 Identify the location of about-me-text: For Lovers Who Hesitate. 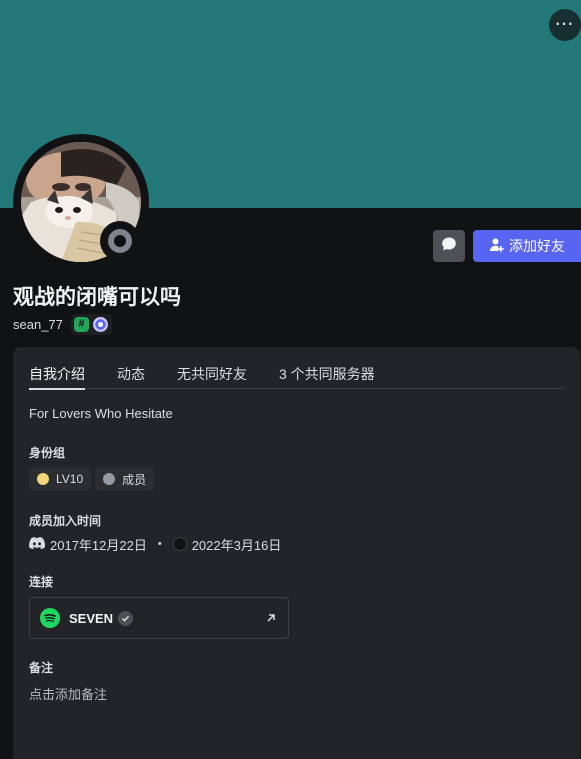
(101, 413).